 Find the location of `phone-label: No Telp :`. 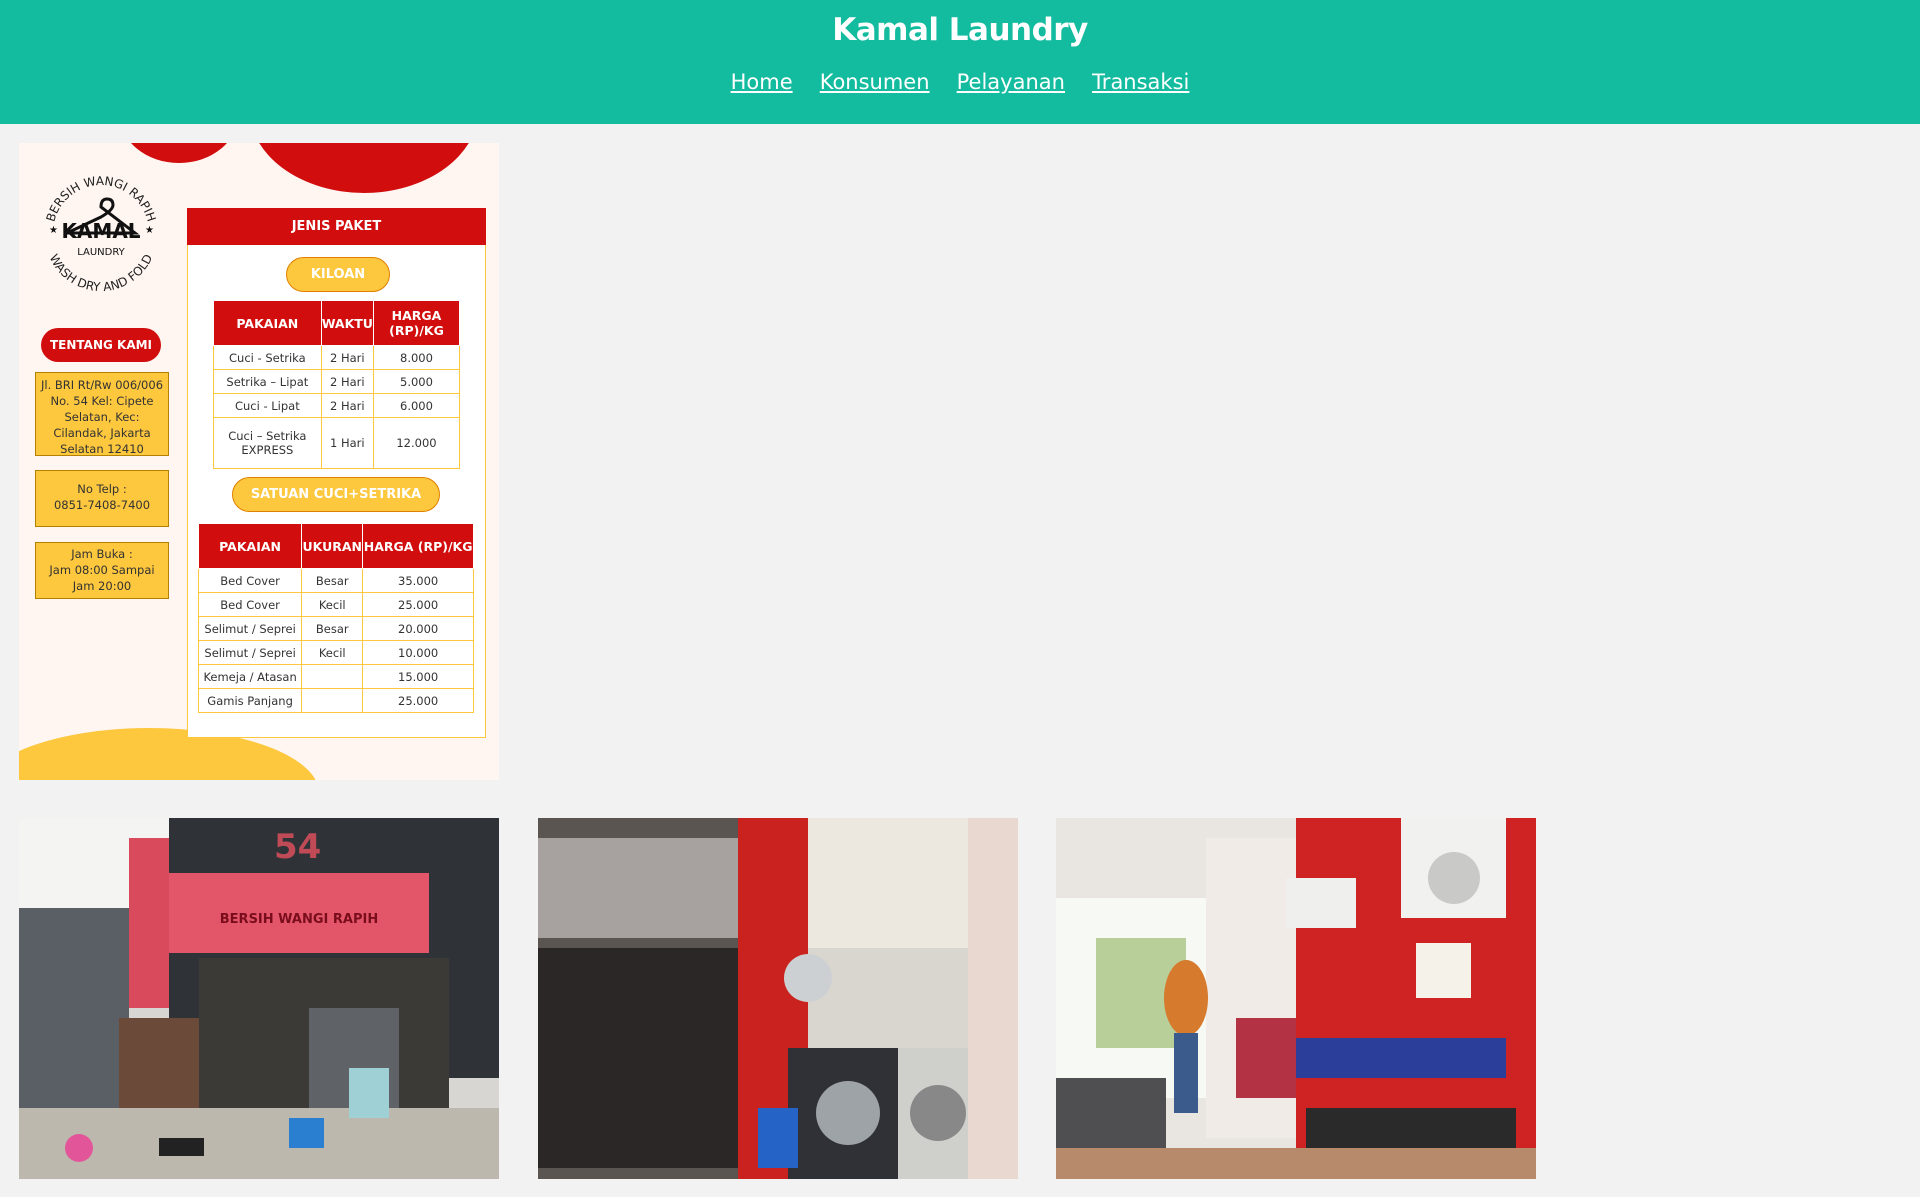

phone-label: No Telp : is located at coordinates (102, 489).